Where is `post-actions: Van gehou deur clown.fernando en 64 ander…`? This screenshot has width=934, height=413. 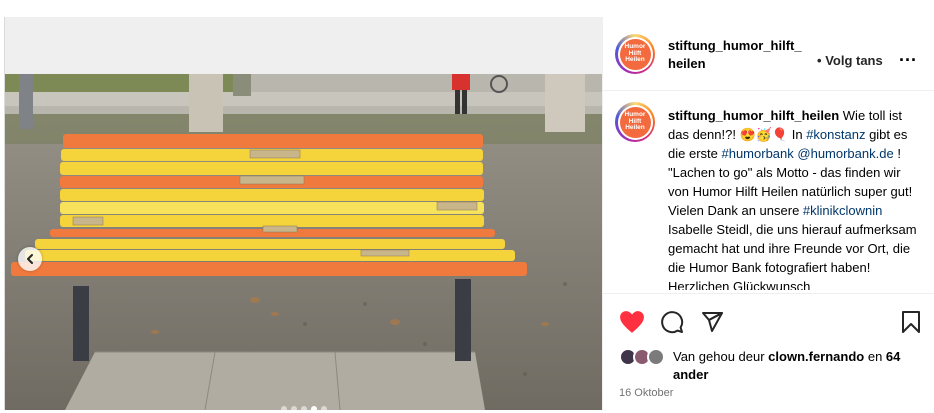 post-actions: Van gehou deur clown.fernando en 64 ander… is located at coordinates (768, 351).